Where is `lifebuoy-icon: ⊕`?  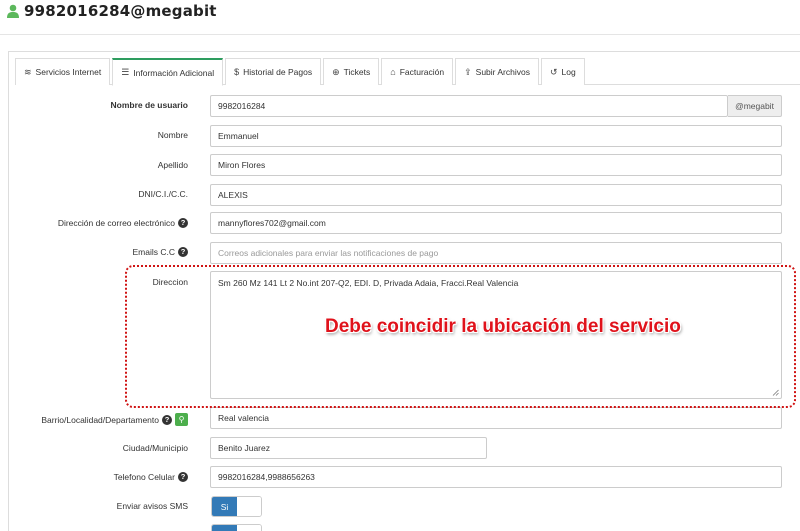 lifebuoy-icon: ⊕ is located at coordinates (336, 71).